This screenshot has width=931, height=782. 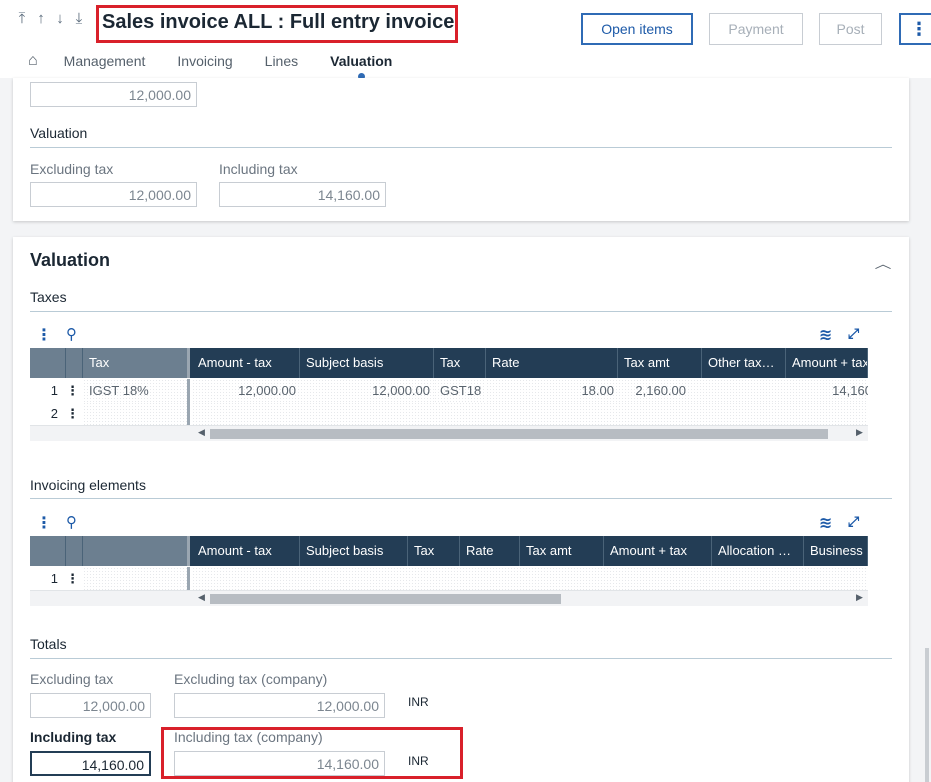 I want to click on currency-label: INR, so click(x=418, y=702).